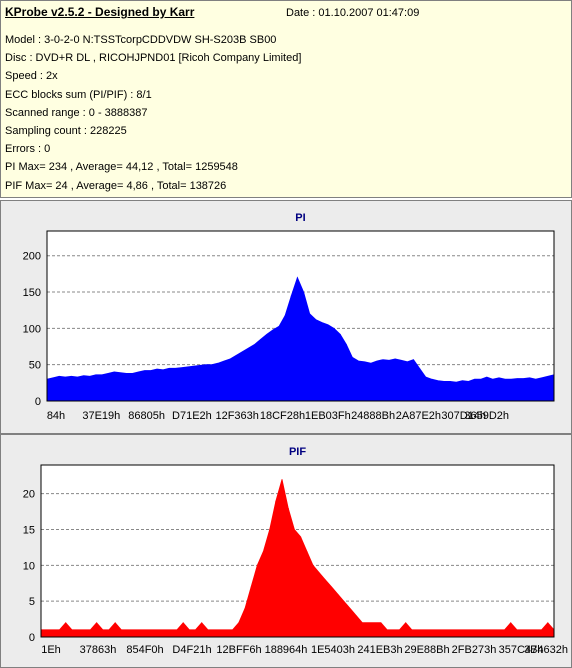 The height and width of the screenshot is (668, 572). I want to click on pi-x-tick-label: 2A87E2h, so click(418, 416).